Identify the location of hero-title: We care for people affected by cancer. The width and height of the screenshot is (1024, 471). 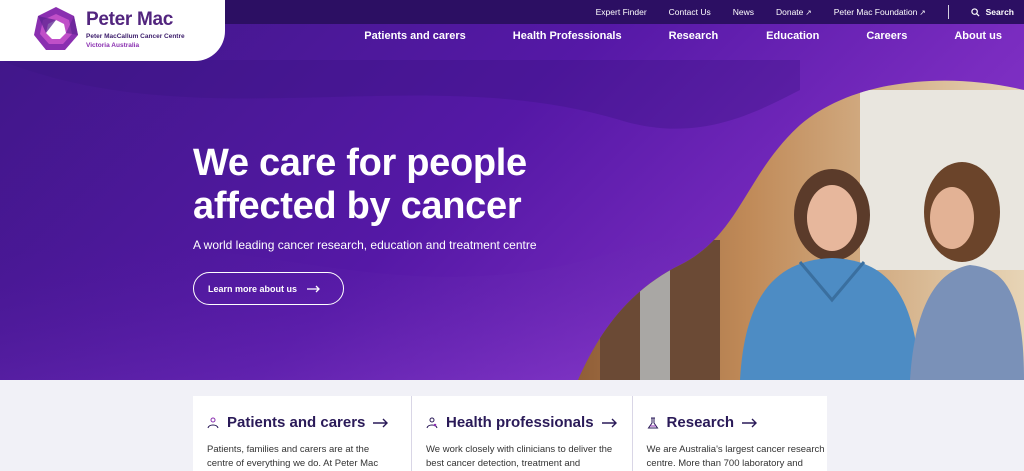
(393, 185).